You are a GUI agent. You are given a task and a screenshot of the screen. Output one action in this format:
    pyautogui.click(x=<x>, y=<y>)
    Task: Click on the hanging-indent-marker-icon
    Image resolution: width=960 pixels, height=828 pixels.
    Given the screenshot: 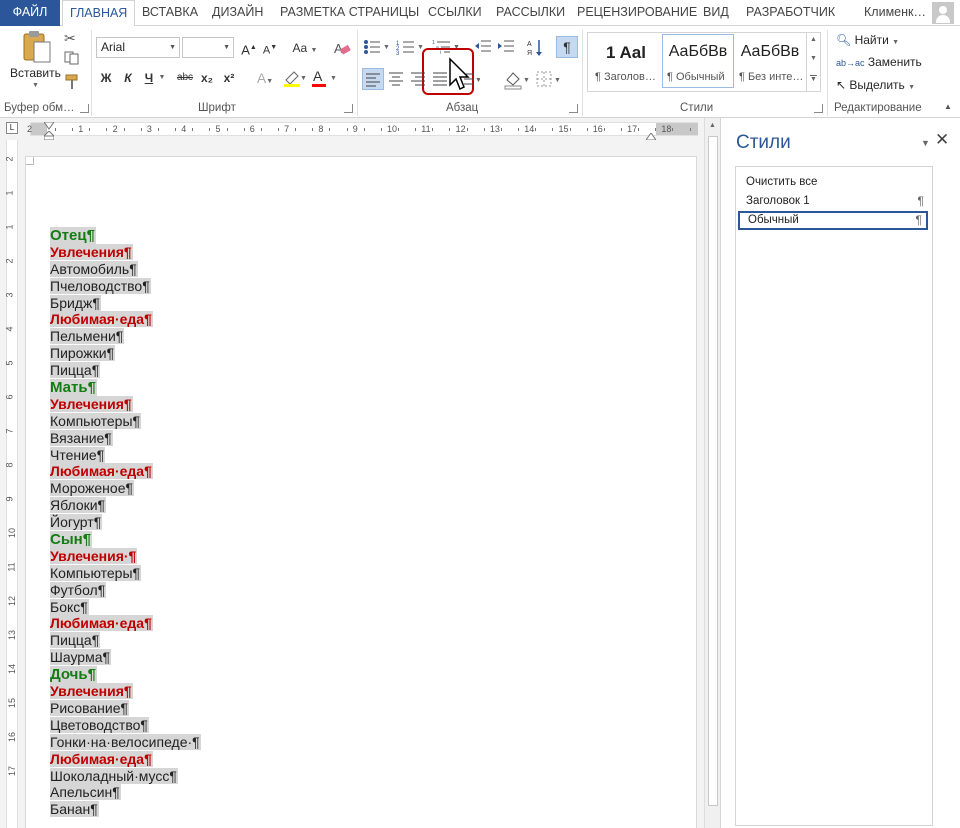 What is the action you would take?
    pyautogui.click(x=49, y=135)
    